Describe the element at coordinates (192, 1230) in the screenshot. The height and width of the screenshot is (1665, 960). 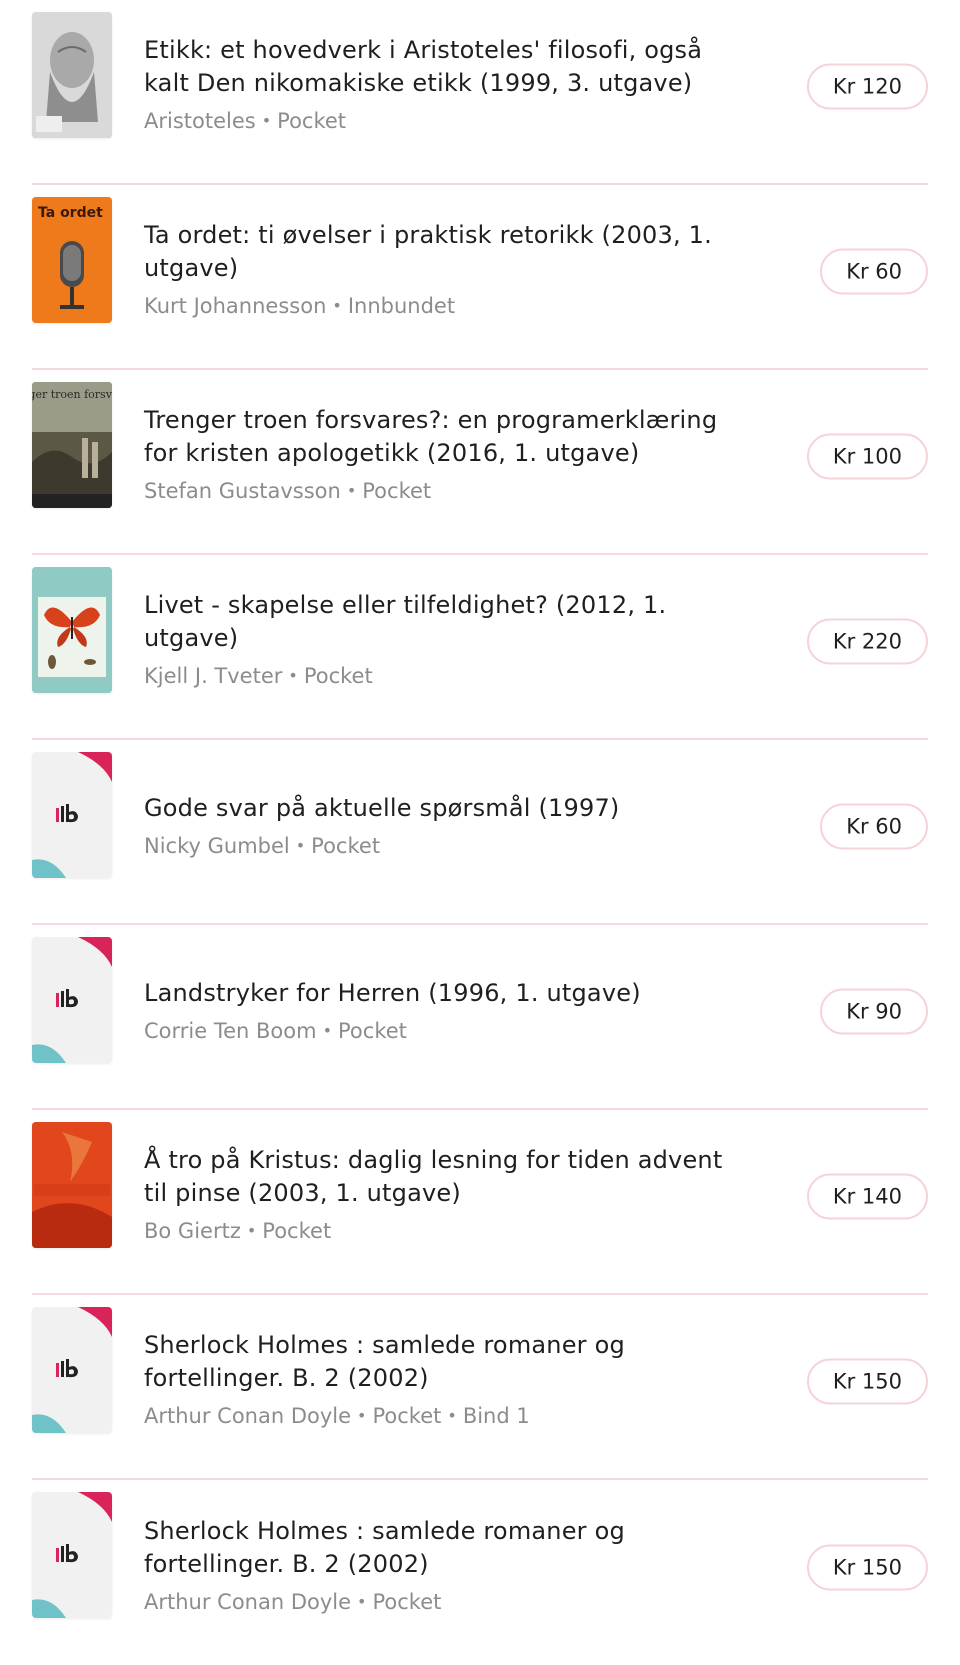
I see `book-author: Bo Giertz` at that location.